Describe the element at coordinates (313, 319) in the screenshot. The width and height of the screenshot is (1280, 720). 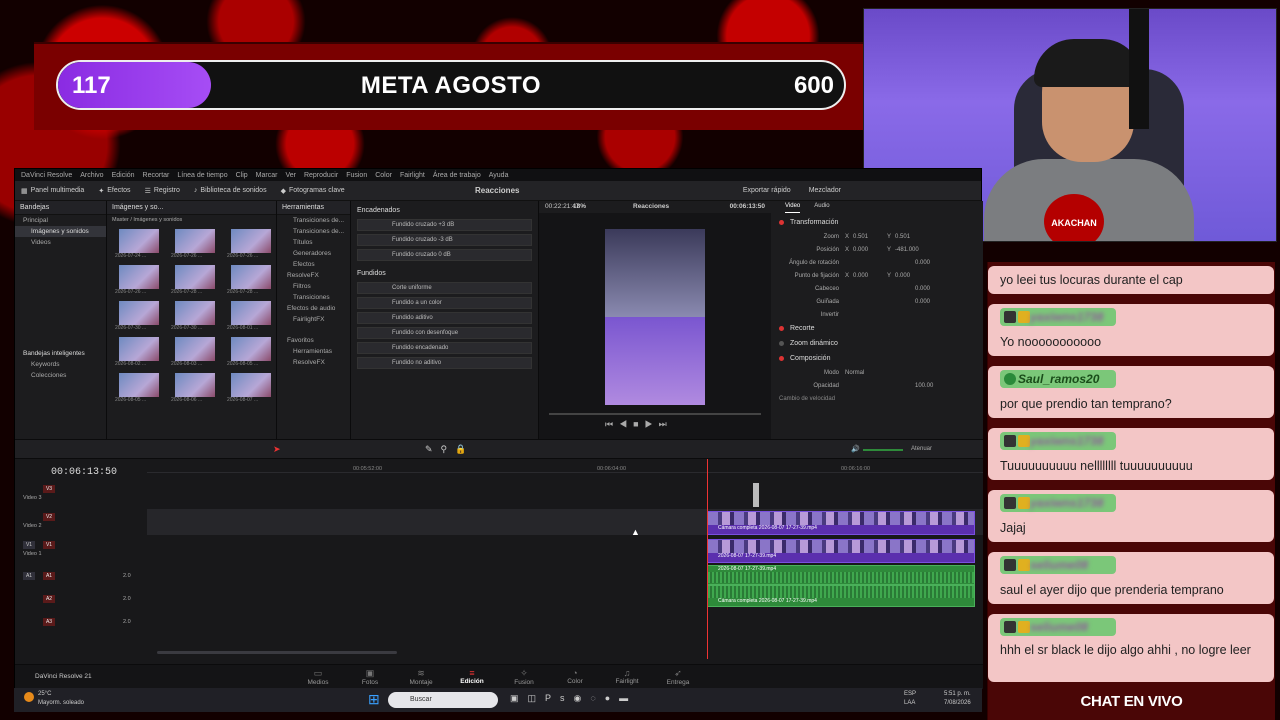
I see `fx-item: FairlightFX` at that location.